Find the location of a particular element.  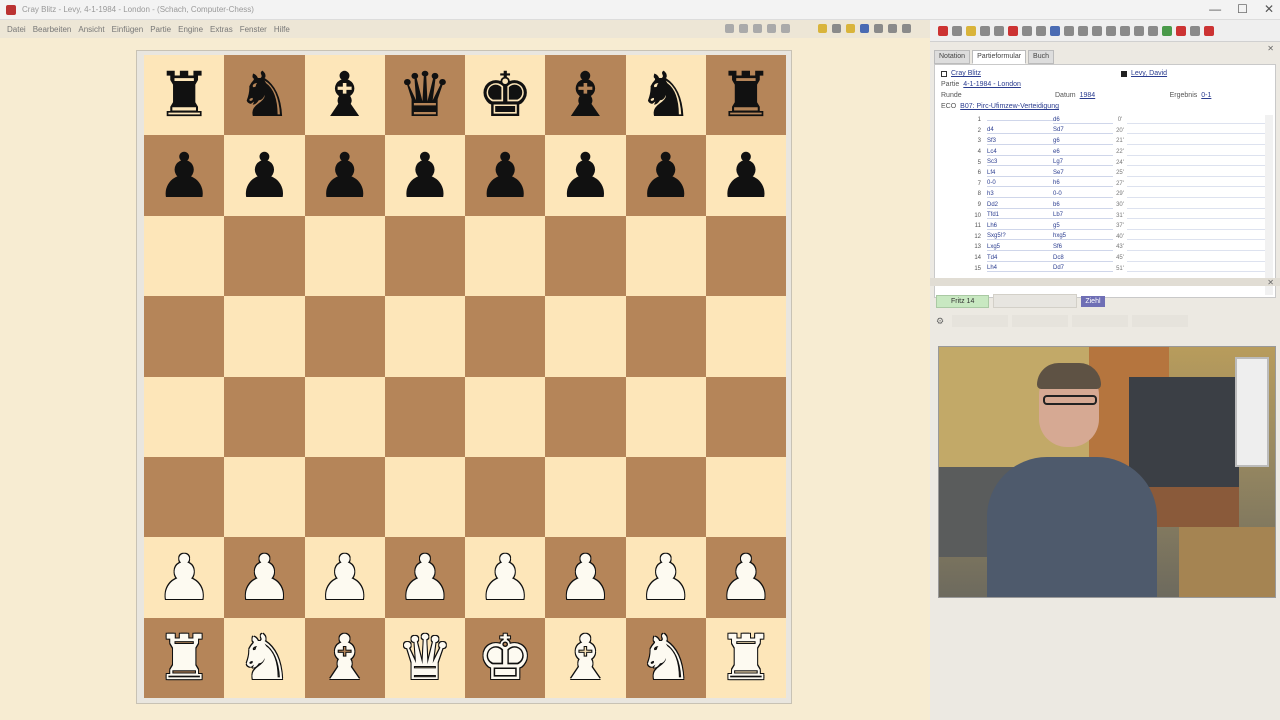

black-rook-icon: ♜ is located at coordinates (746, 95).